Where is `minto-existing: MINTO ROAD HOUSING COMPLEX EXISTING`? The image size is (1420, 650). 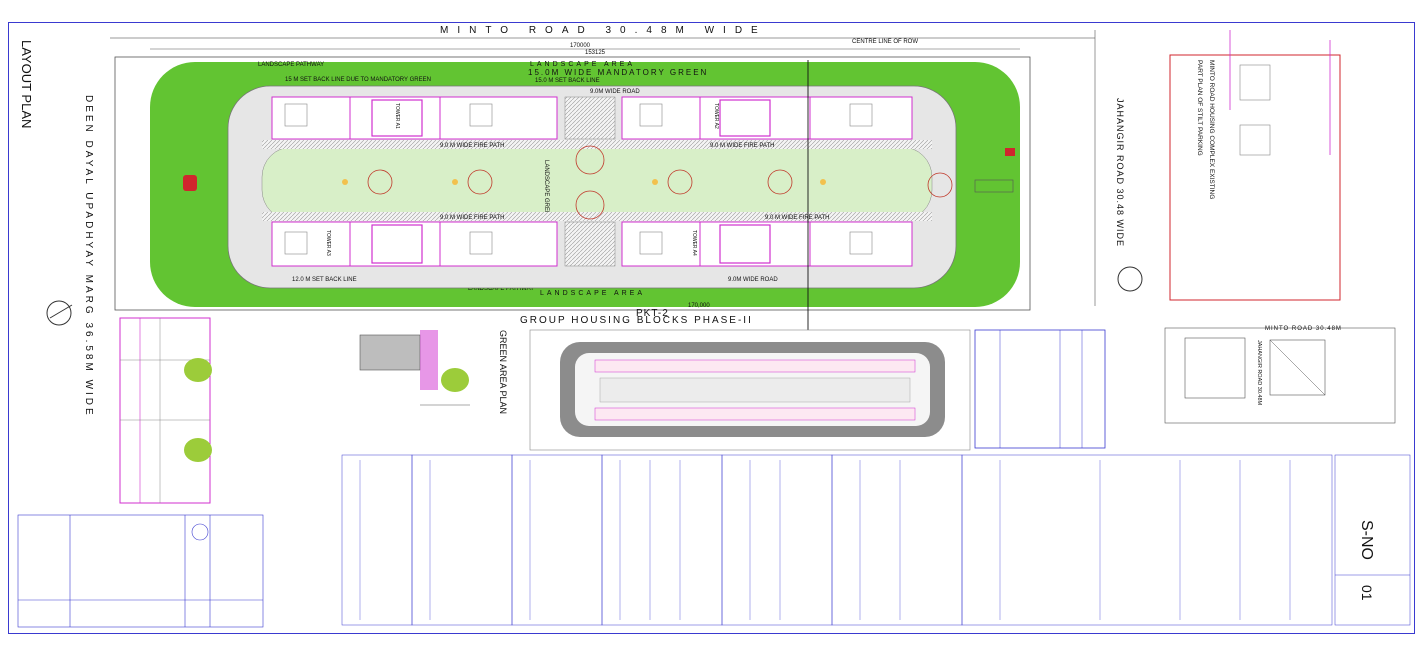 minto-existing: MINTO ROAD HOUSING COMPLEX EXISTING is located at coordinates (1211, 129).